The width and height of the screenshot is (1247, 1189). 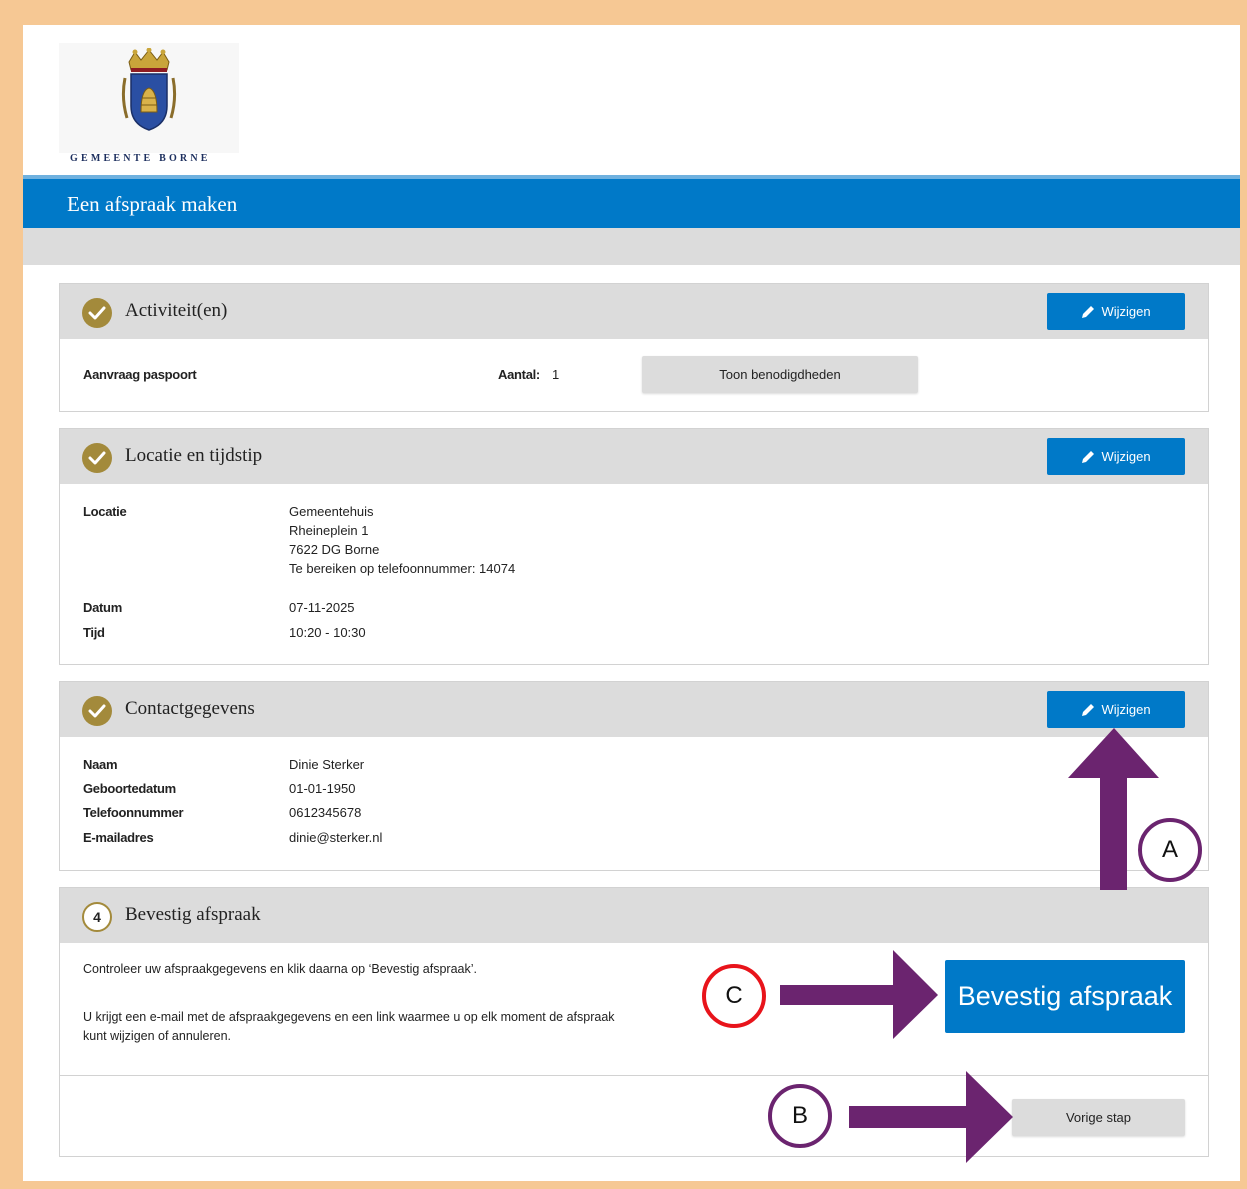 I want to click on annotation-c-circle: C, so click(x=734, y=996).